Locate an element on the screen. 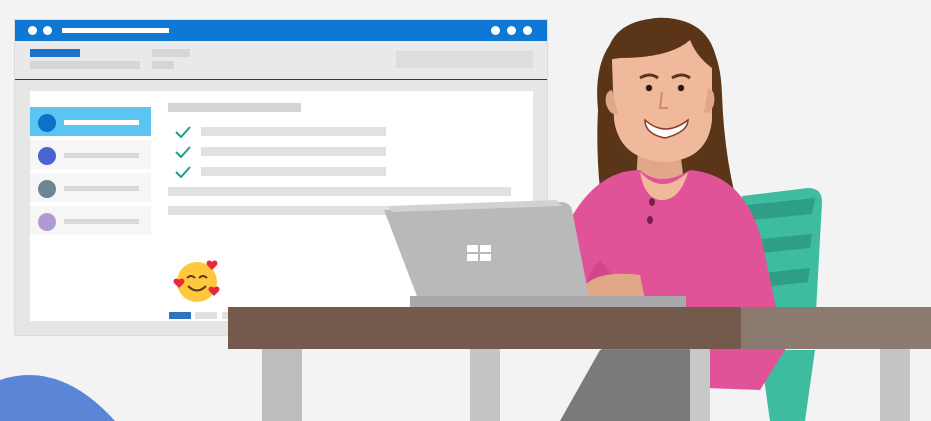  person-face is located at coordinates (661, 90).